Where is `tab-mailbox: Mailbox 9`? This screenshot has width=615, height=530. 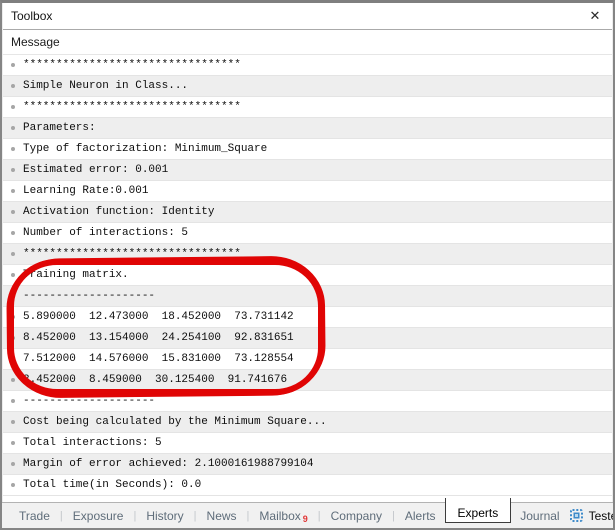 tab-mailbox: Mailbox 9 is located at coordinates (283, 515).